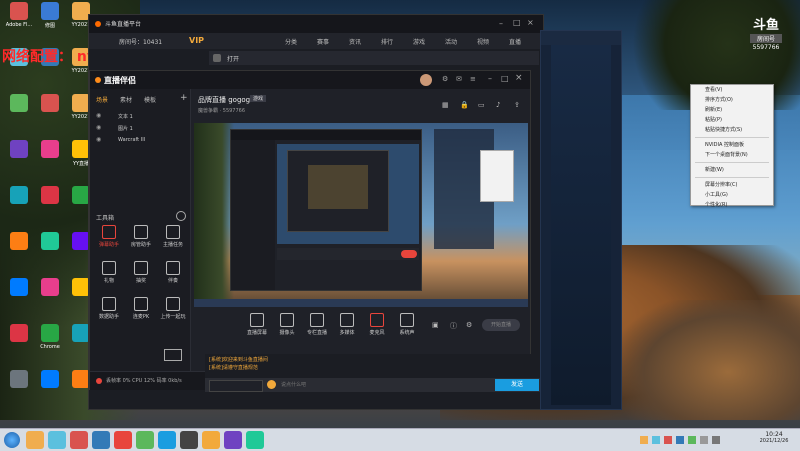  What do you see at coordinates (451, 41) in the screenshot?
I see `outer-nav-item: 活动` at bounding box center [451, 41].